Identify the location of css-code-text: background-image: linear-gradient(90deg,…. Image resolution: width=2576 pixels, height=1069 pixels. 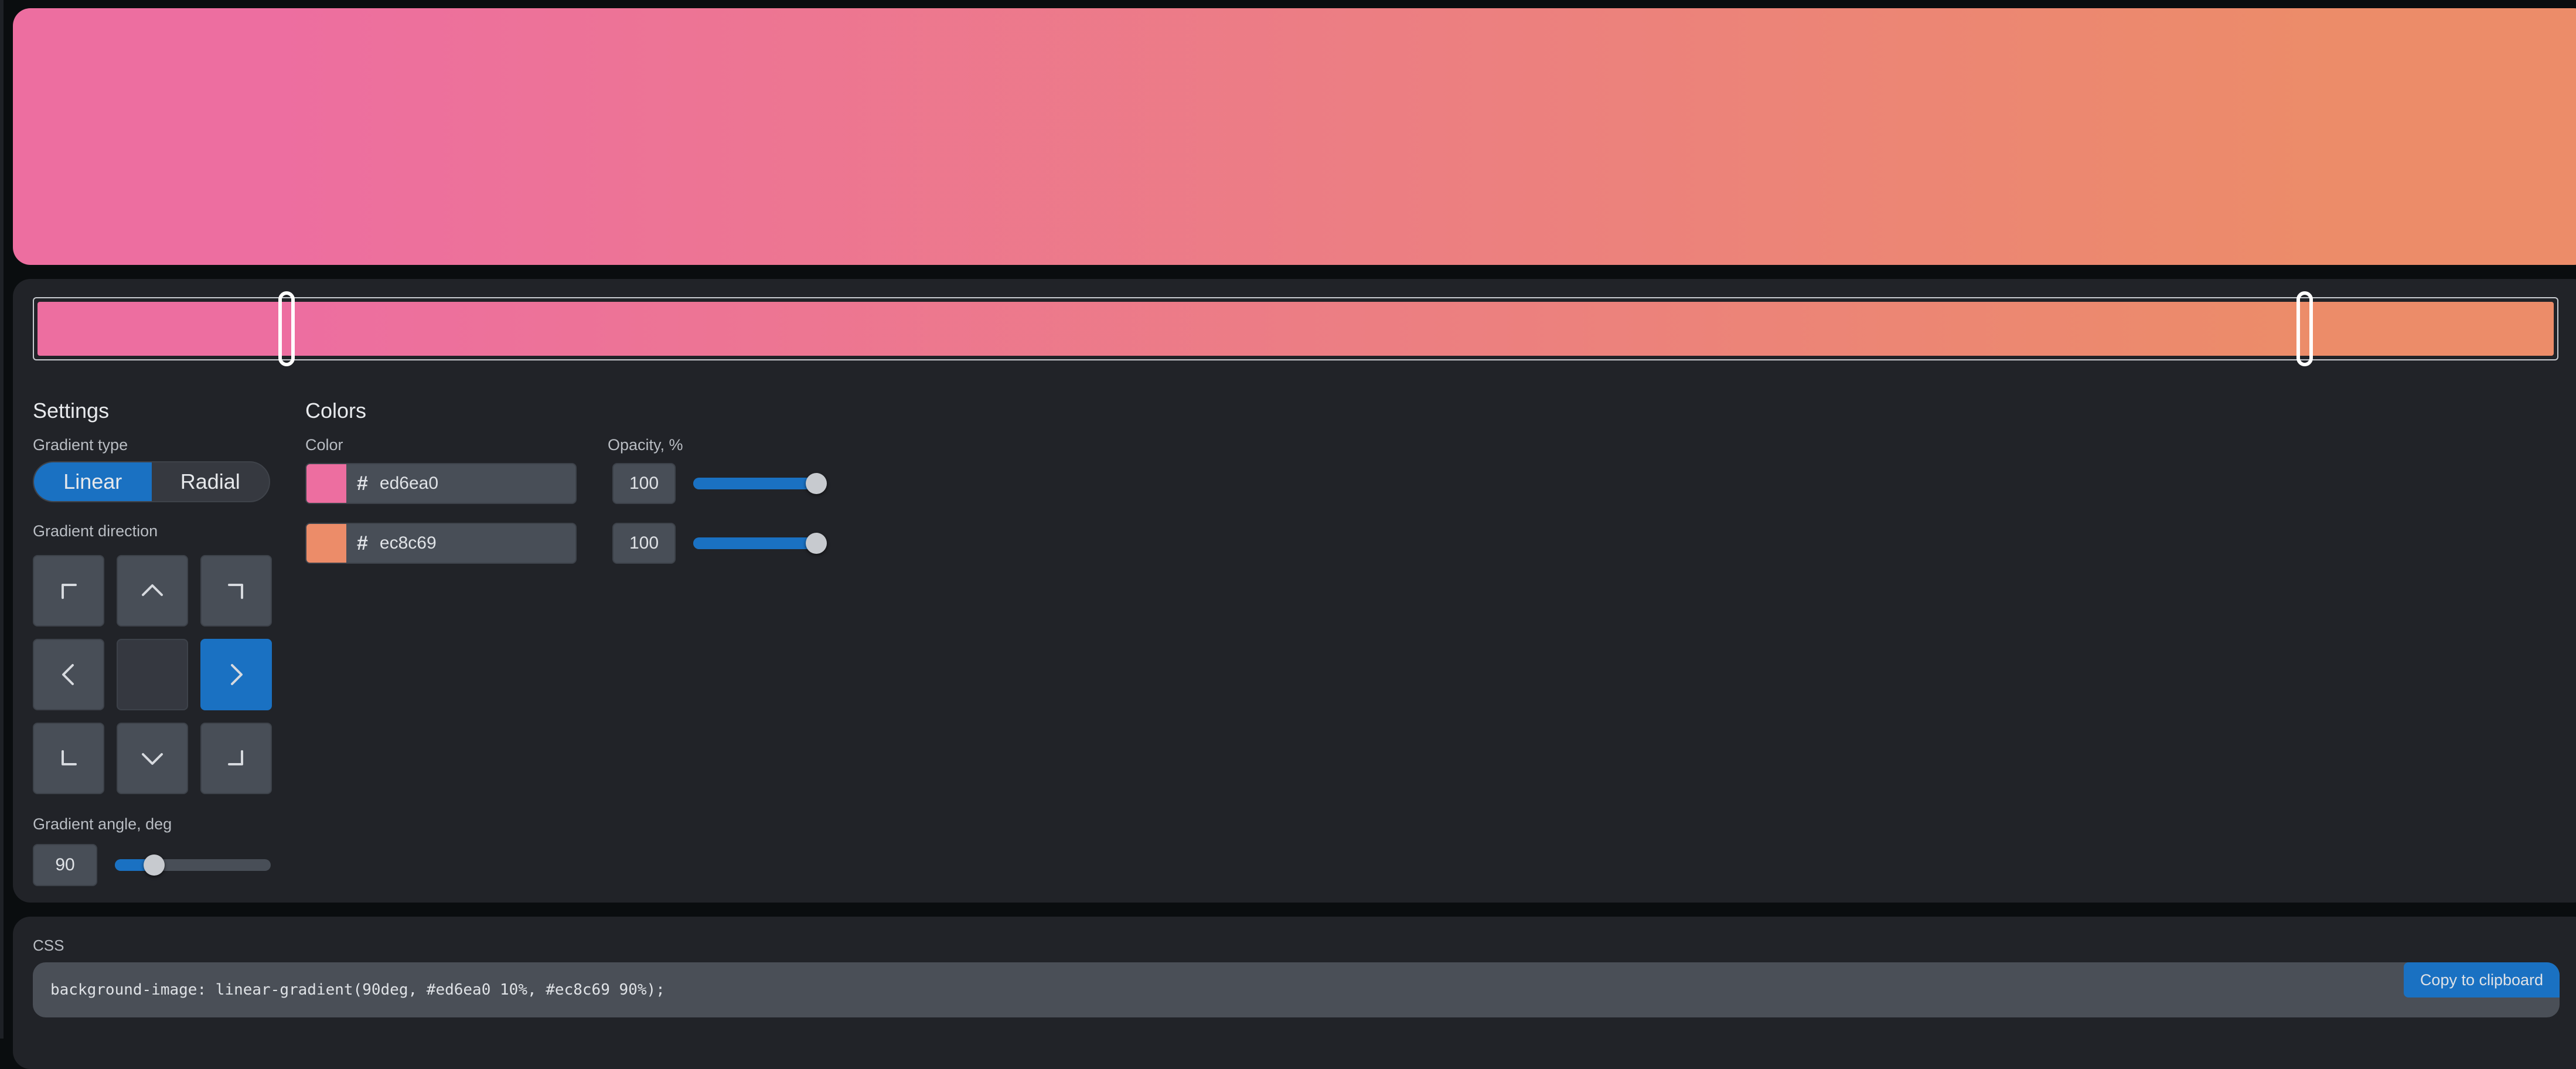
(357, 990).